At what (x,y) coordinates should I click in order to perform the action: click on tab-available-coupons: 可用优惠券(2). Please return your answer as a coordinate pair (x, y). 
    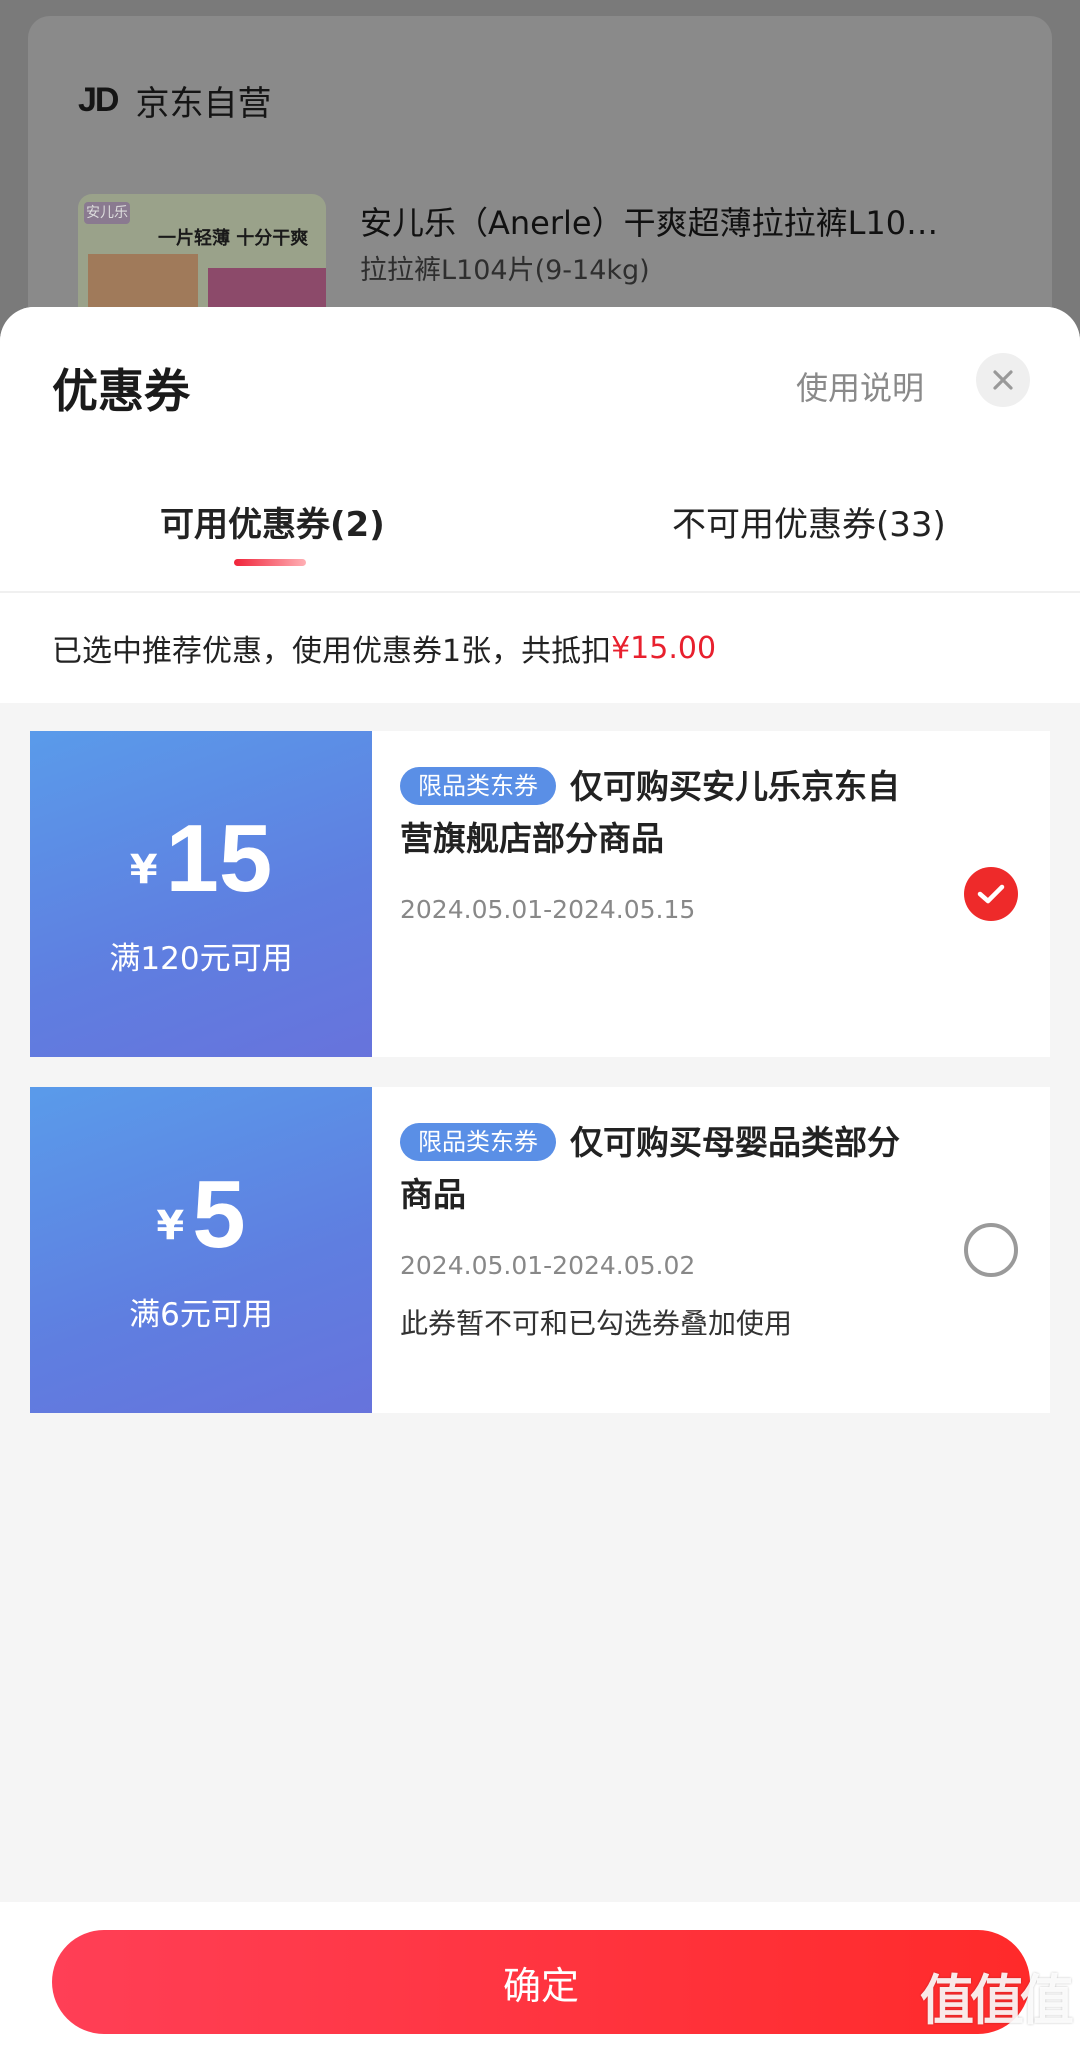
    Looking at the image, I should click on (272, 521).